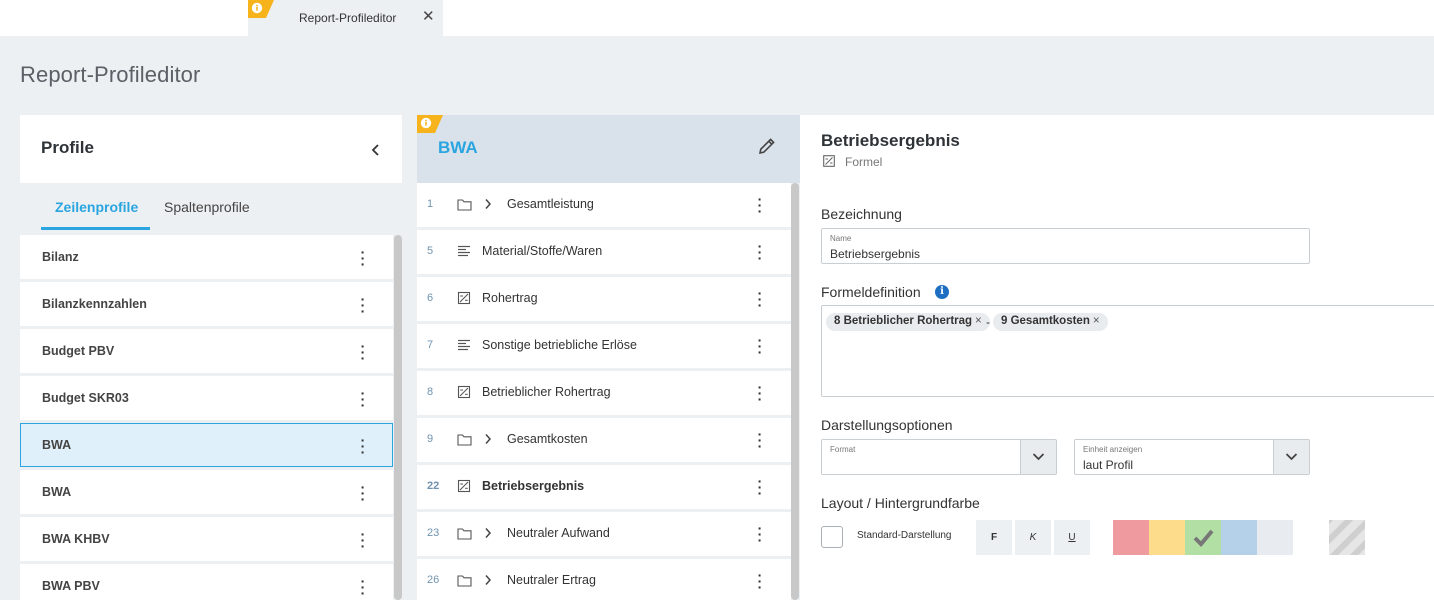  Describe the element at coordinates (559, 345) in the screenshot. I see `row-label: Sonstige betriebliche Erlöse` at that location.